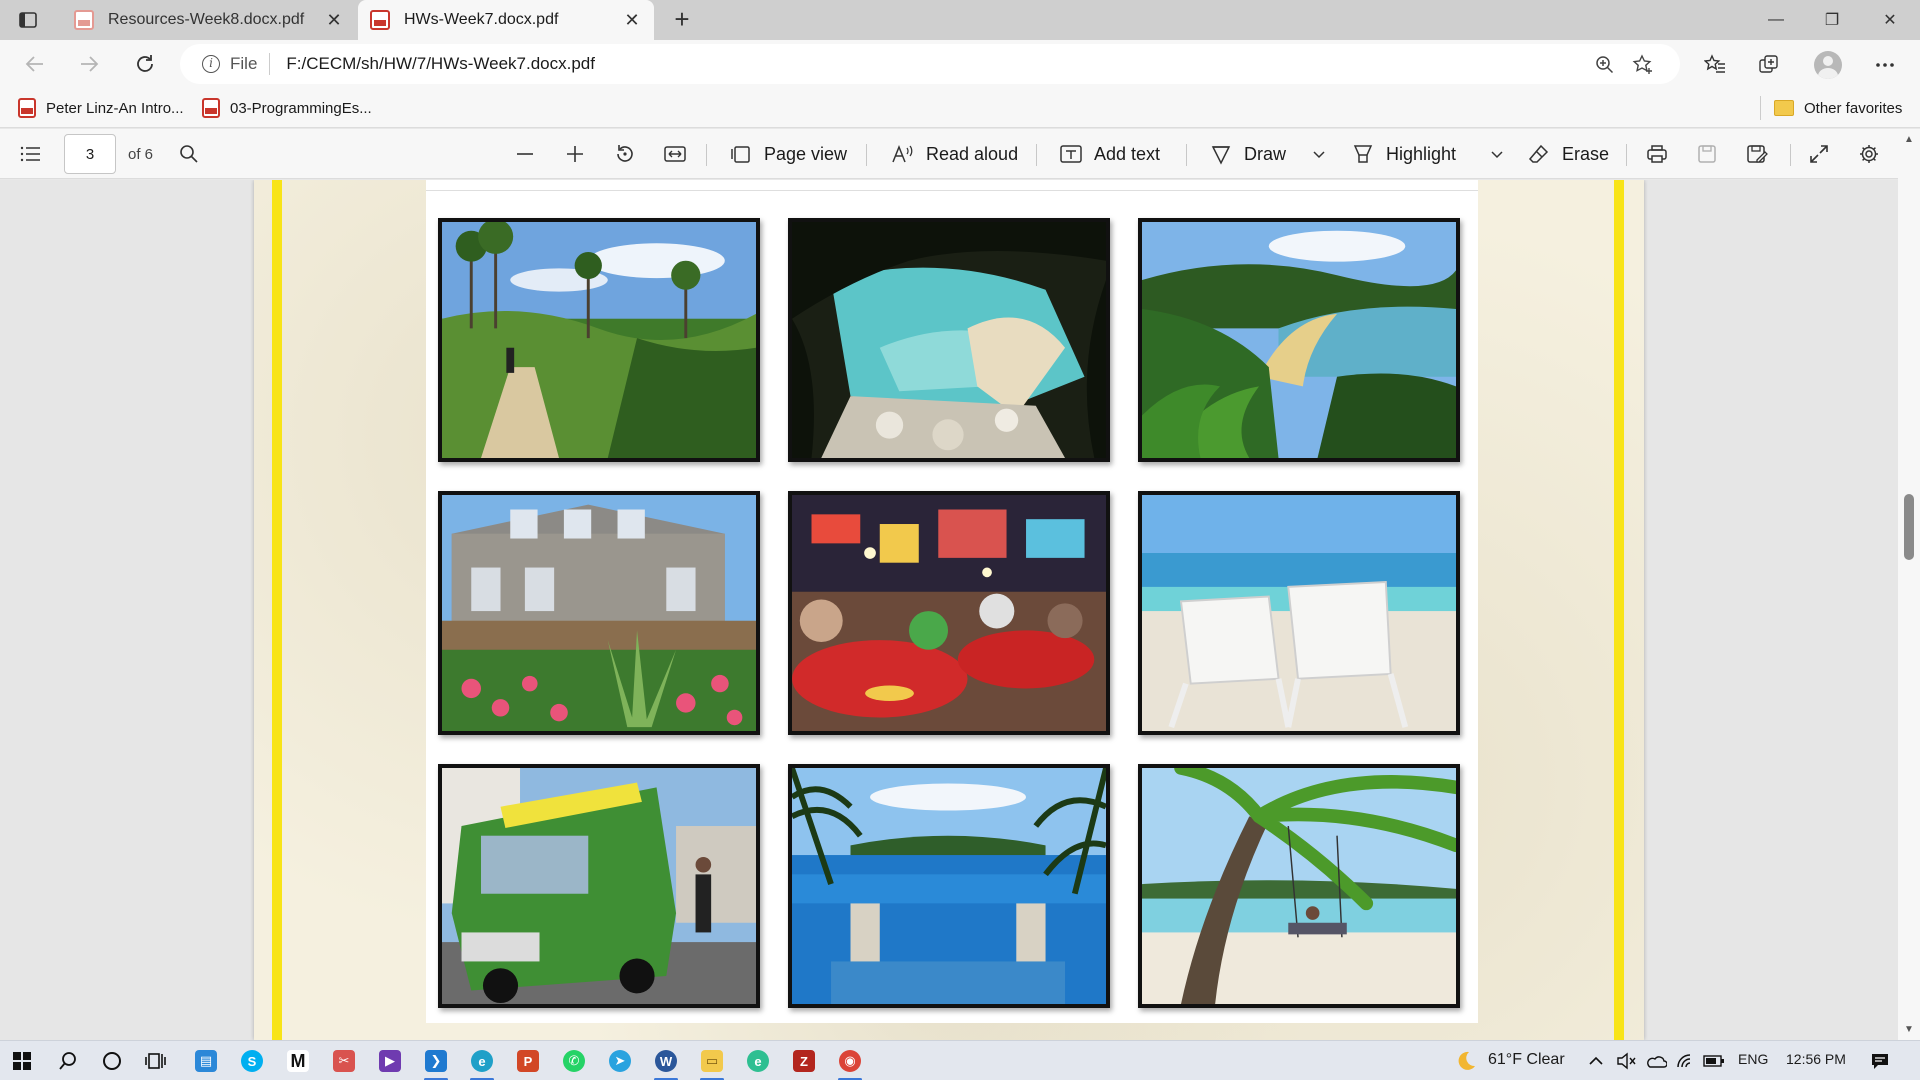  What do you see at coordinates (1909, 140) in the screenshot?
I see `scroll-up-icon: ▲` at bounding box center [1909, 140].